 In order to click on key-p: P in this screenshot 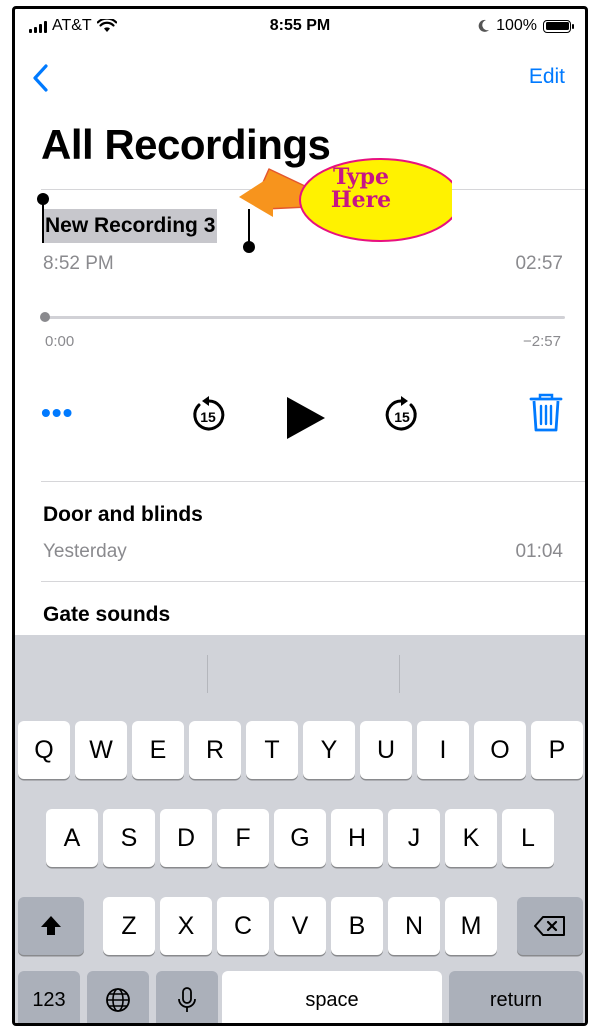, I will do `click(557, 750)`.